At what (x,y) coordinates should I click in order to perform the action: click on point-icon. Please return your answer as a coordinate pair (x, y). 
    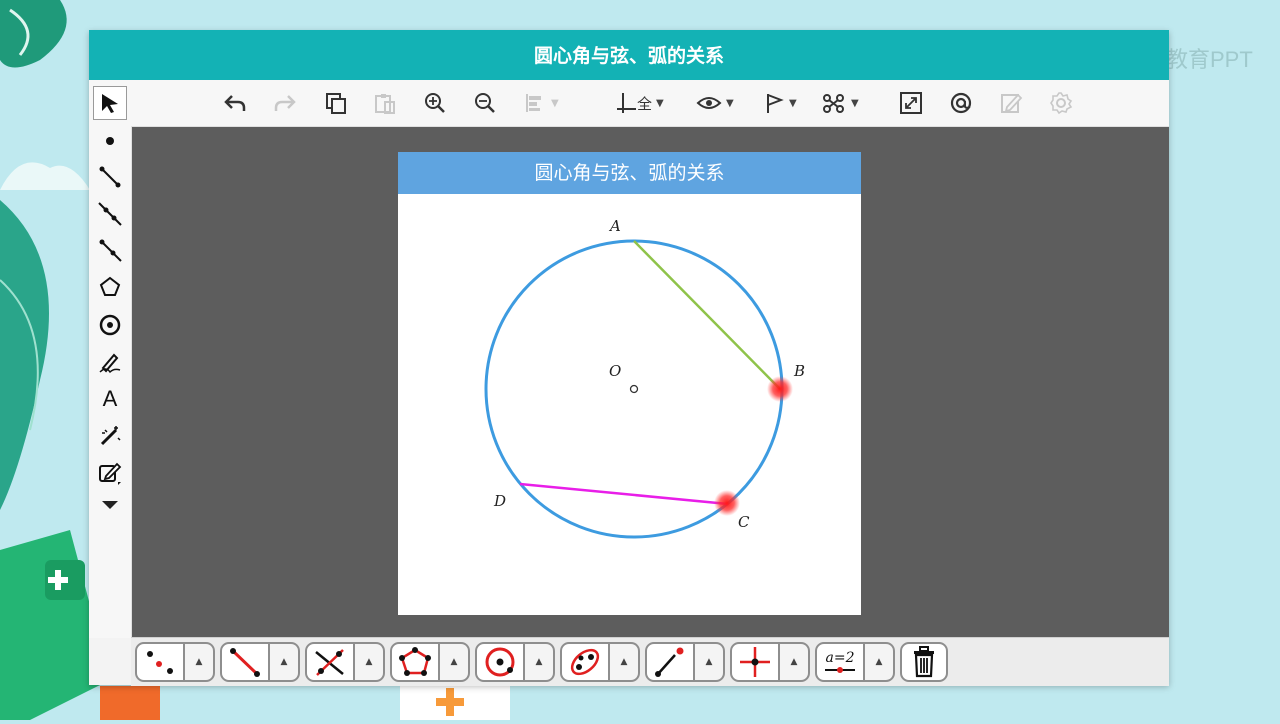
    Looking at the image, I should click on (110, 141).